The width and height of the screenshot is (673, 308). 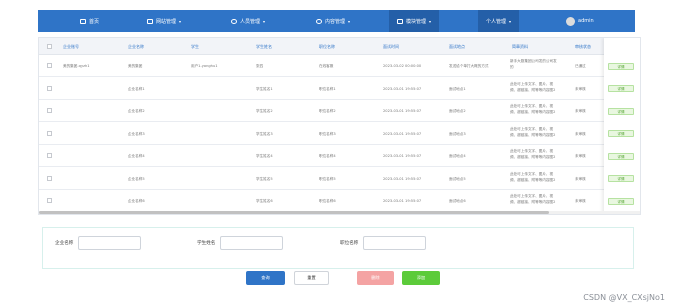 What do you see at coordinates (496, 21) in the screenshot?
I see `nav-personal-management-label: 个人管理` at bounding box center [496, 21].